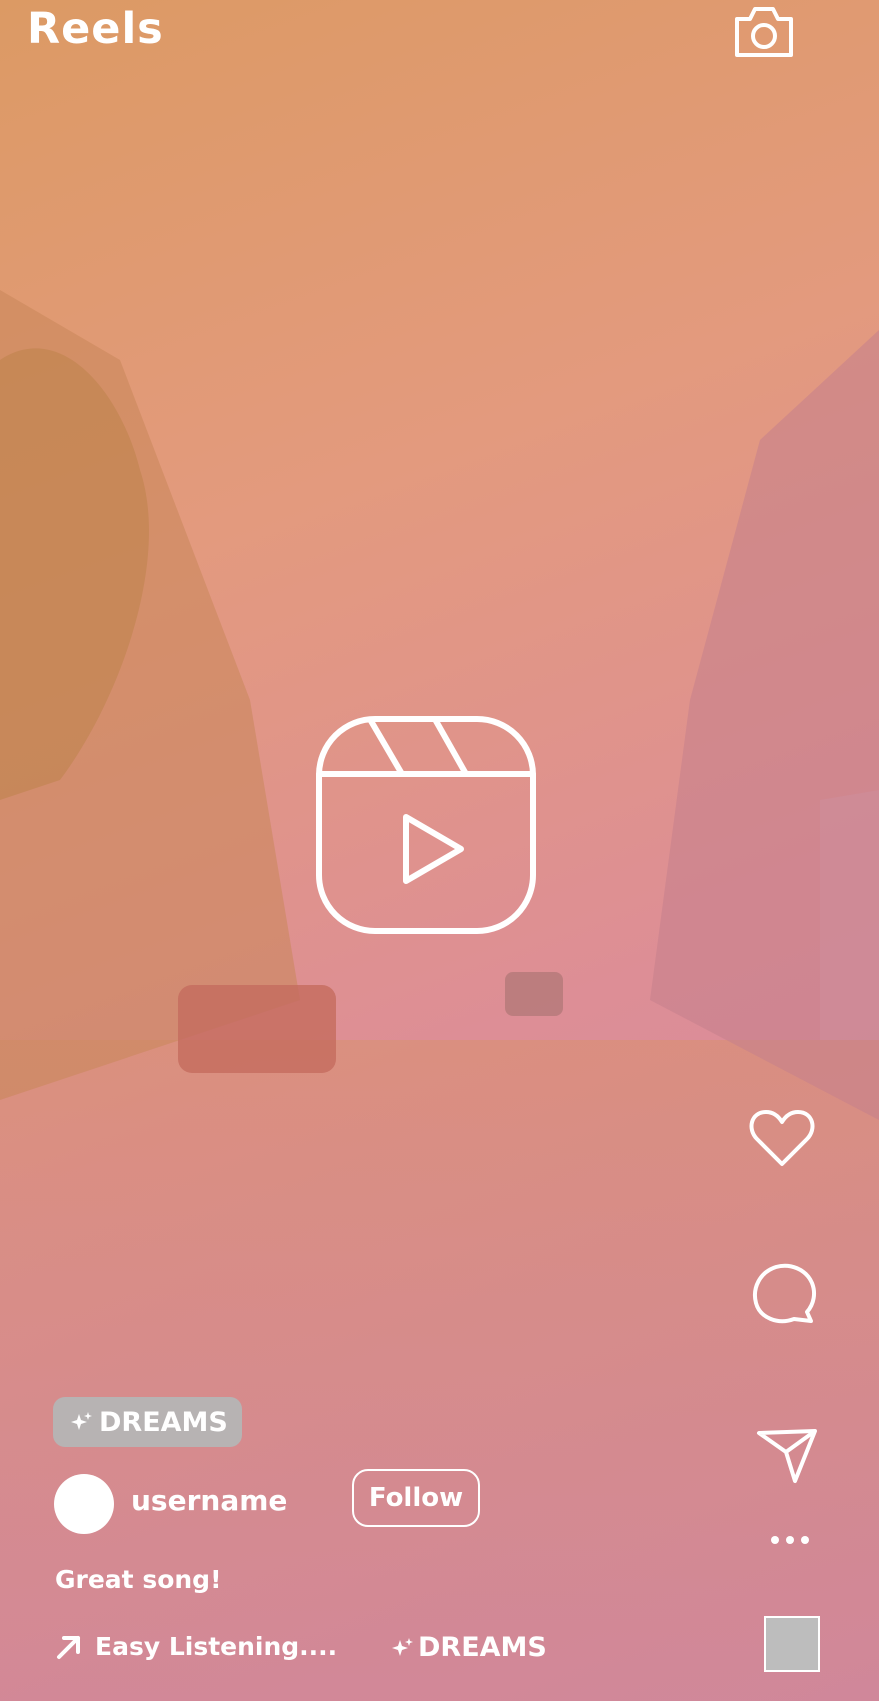 The height and width of the screenshot is (1701, 879). I want to click on effect-label: DREAMS, so click(482, 1647).